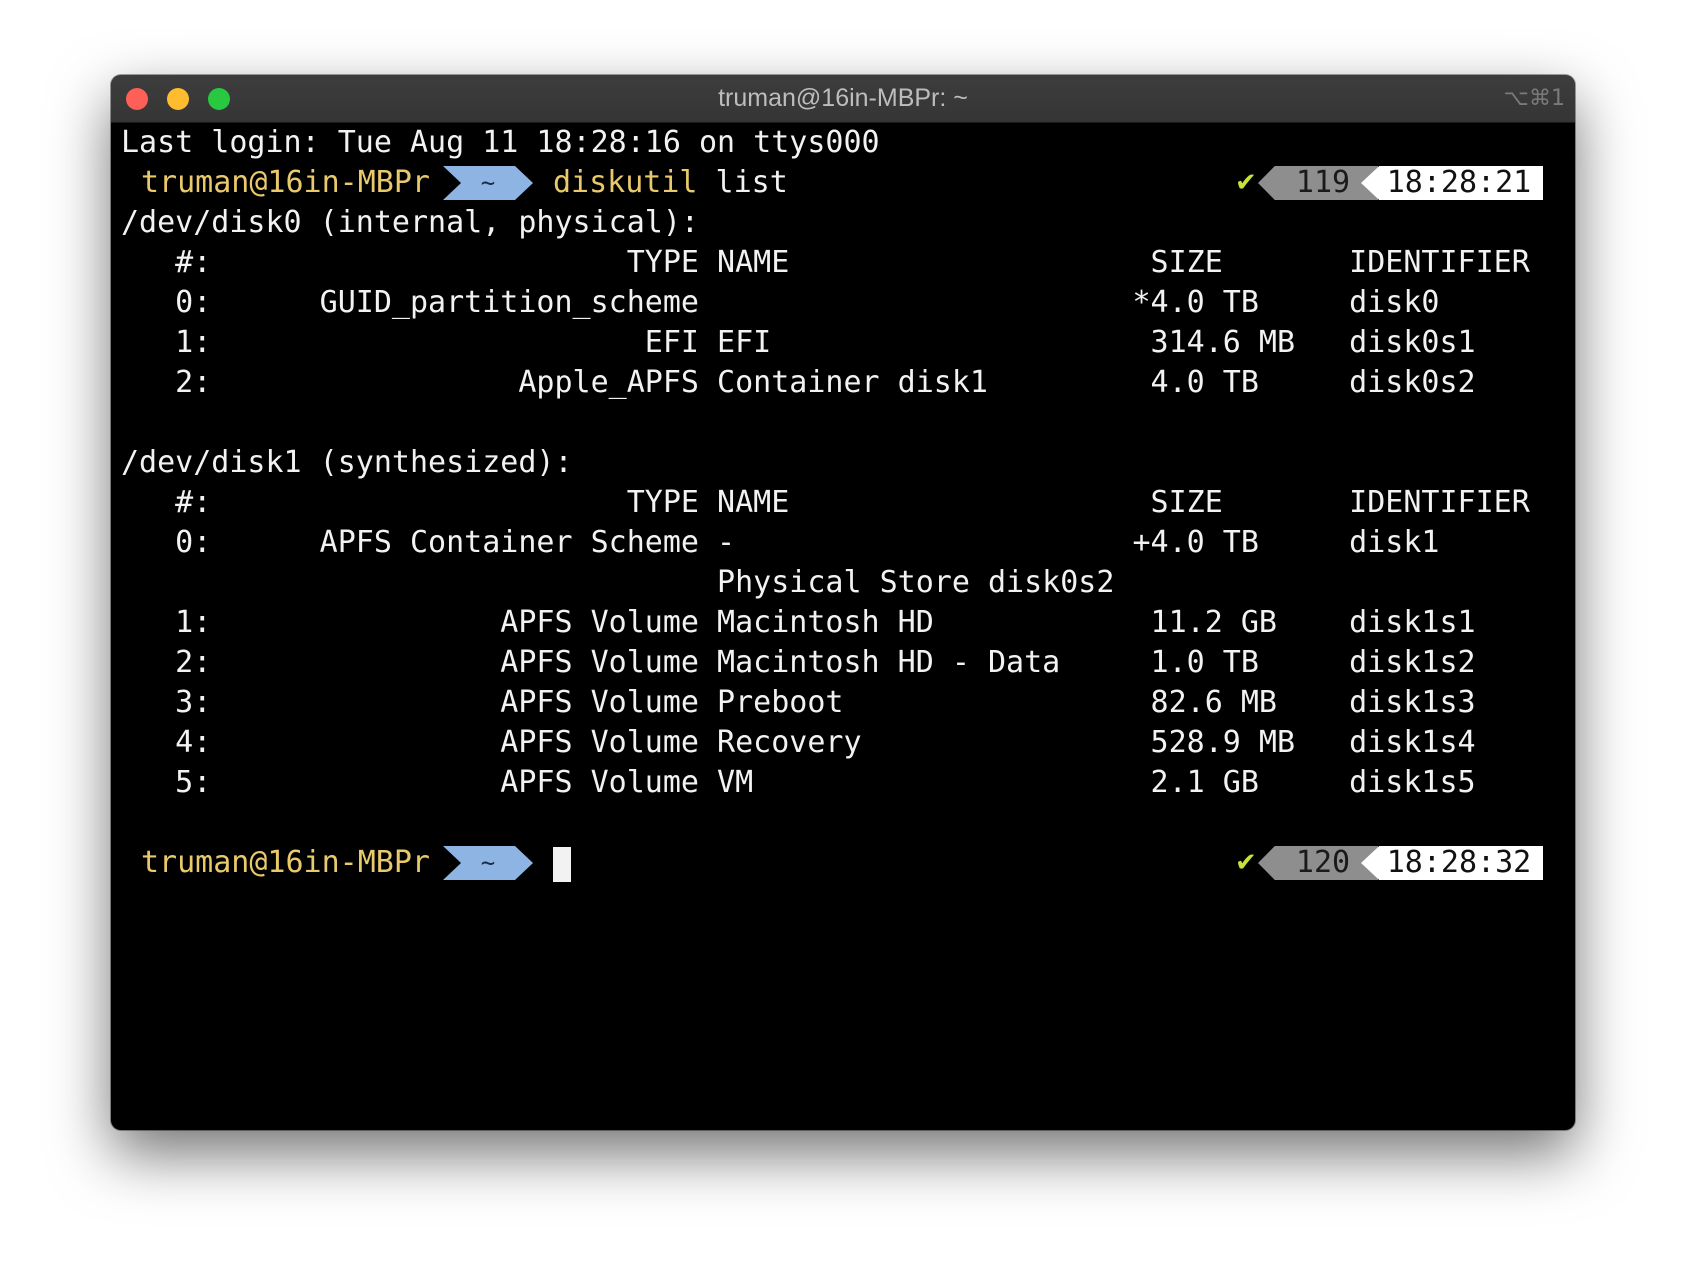  I want to click on prompt-time: 18:28:32, so click(1459, 862).